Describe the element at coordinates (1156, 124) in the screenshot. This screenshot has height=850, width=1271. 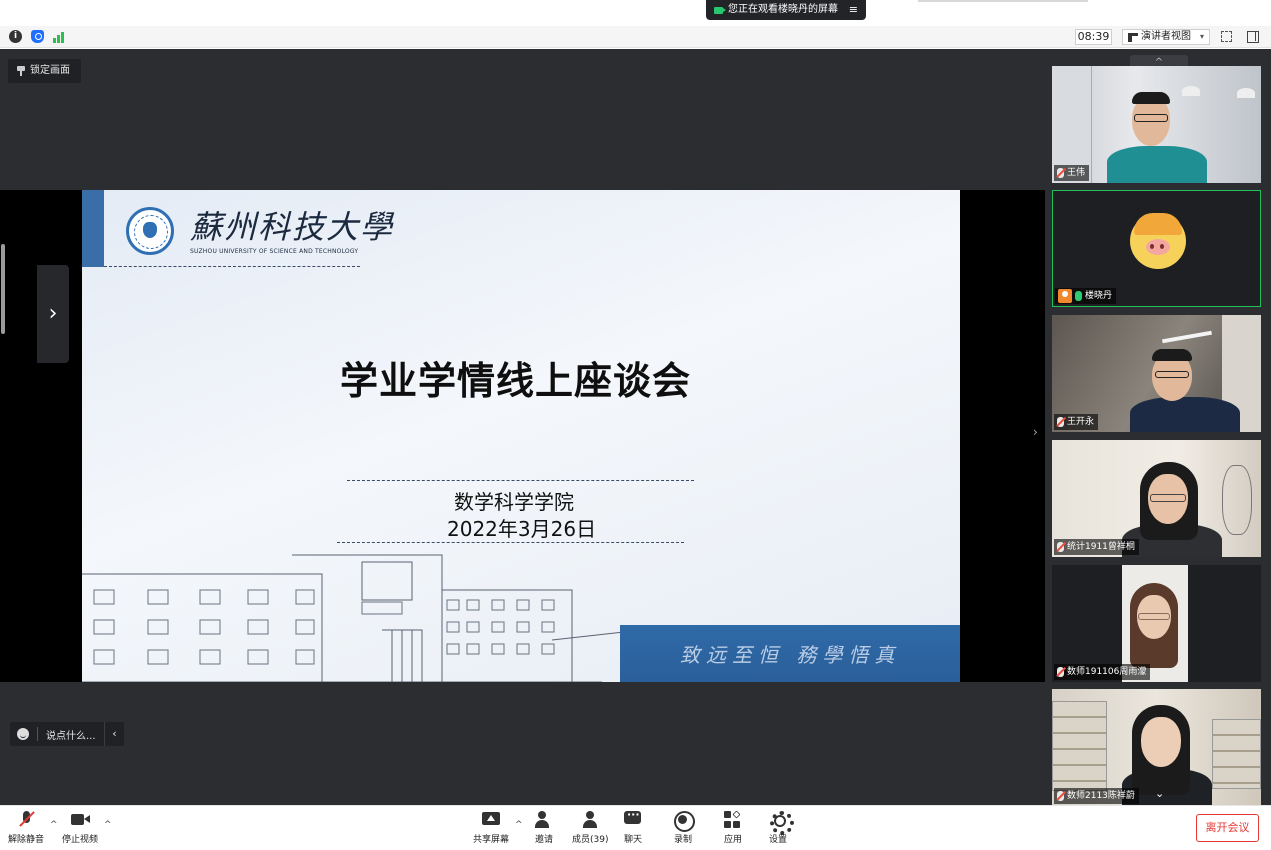
I see `participant-tile: 王伟` at that location.